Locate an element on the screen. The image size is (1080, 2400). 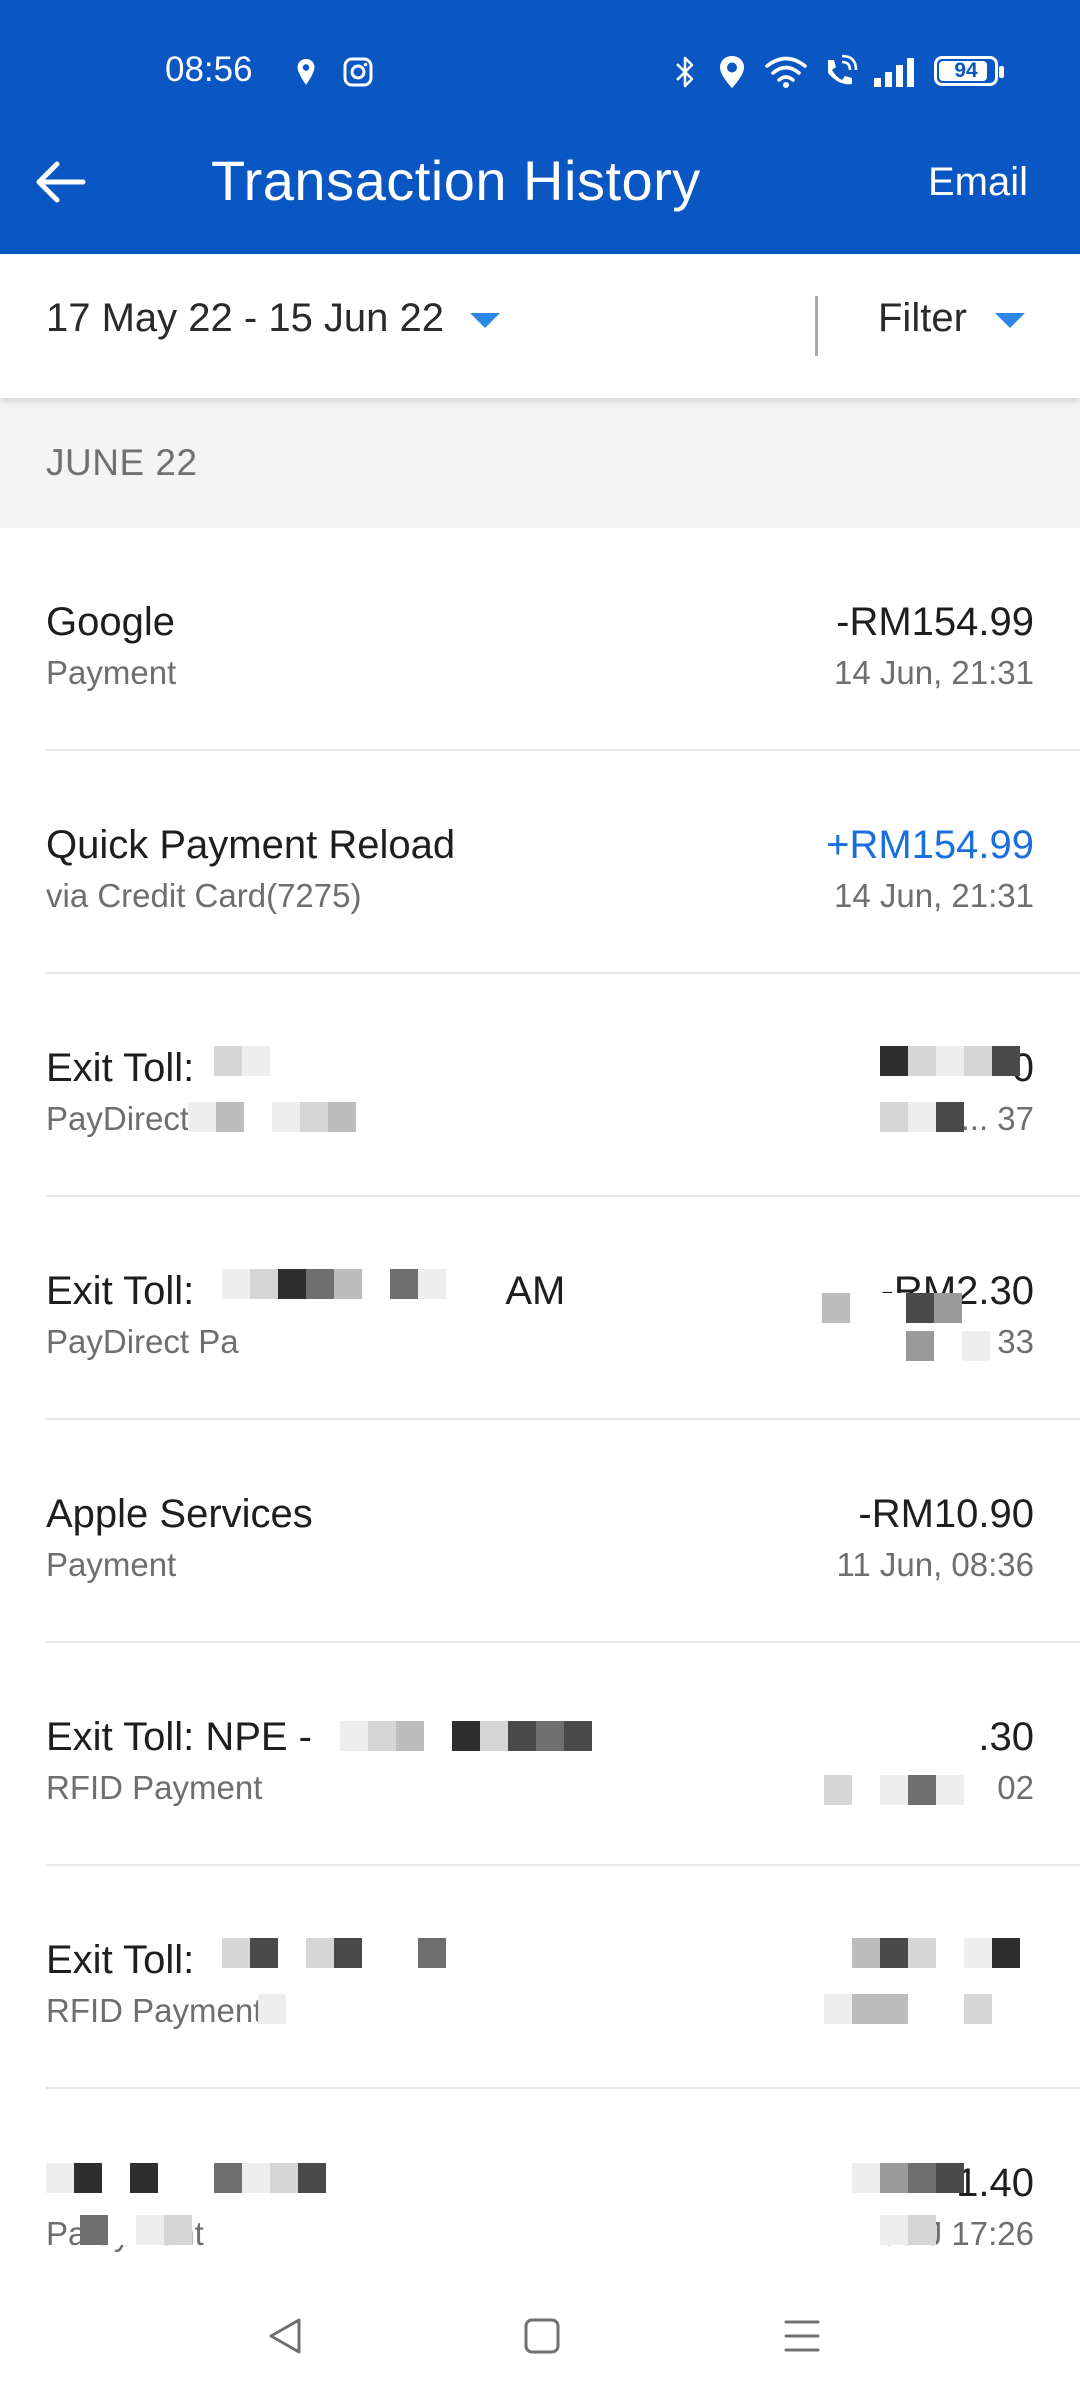
transaction-type: PayDirect Pa is located at coordinates (142, 1341).